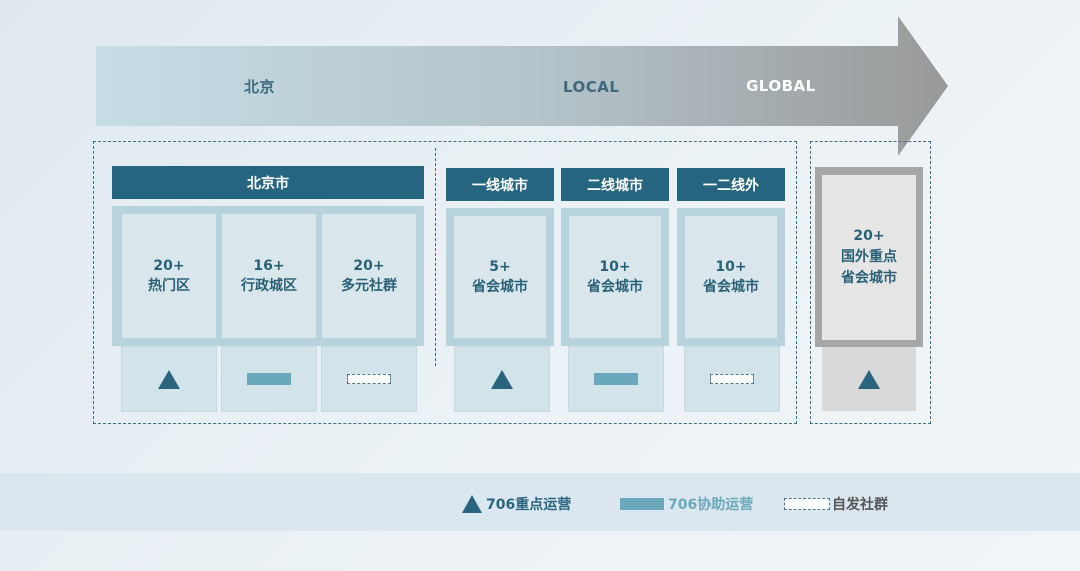 This screenshot has width=1080, height=571. Describe the element at coordinates (268, 182) in the screenshot. I see `beijing-header: 北京市` at that location.